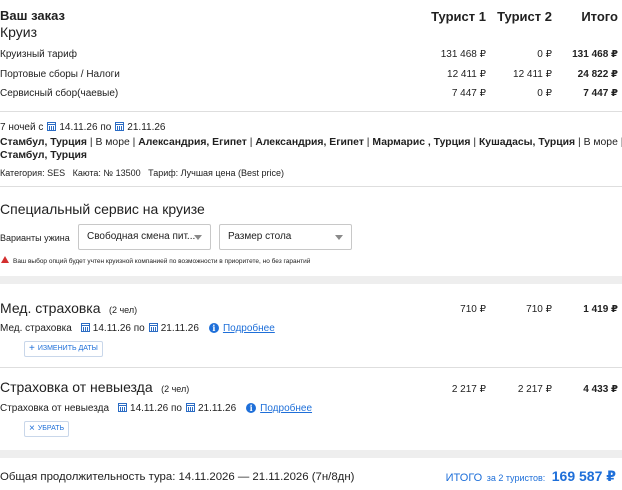 The width and height of the screenshot is (622, 490). I want to click on route-port: Кушадасы, Турция, so click(527, 142).